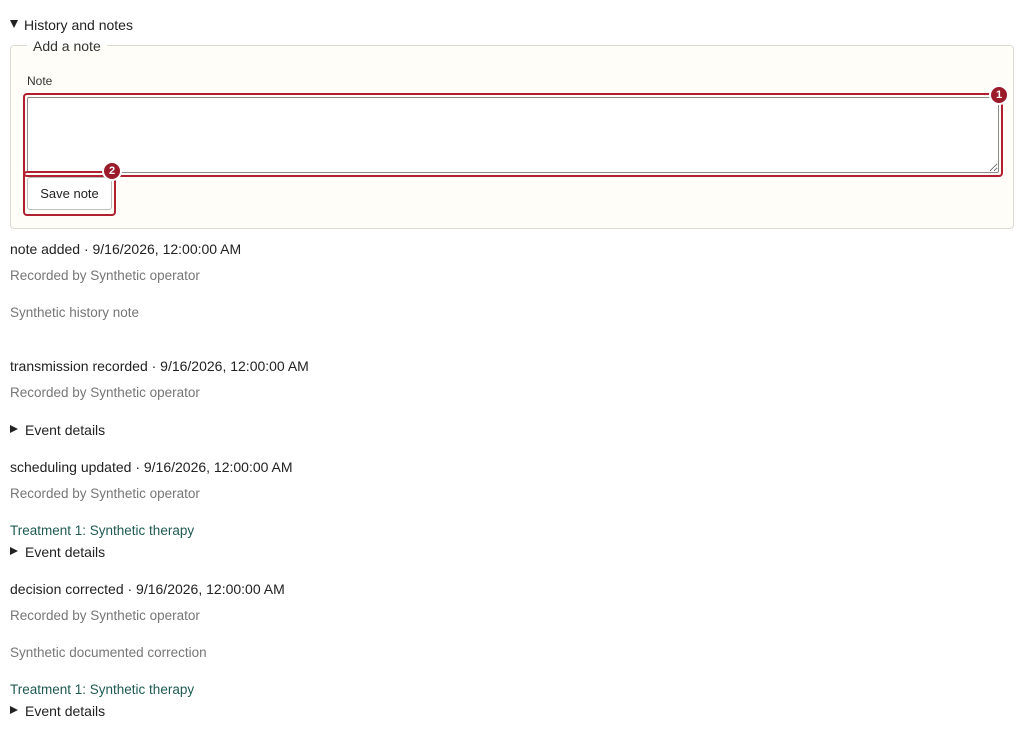 The height and width of the screenshot is (743, 1026). What do you see at coordinates (999, 95) in the screenshot?
I see `badge-1: 1` at bounding box center [999, 95].